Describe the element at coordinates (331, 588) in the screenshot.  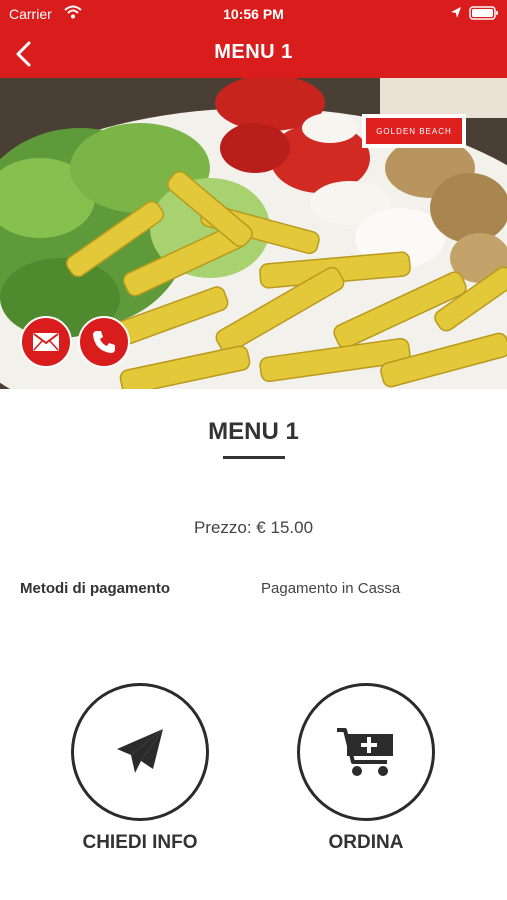
I see `payment-methods-value: Pagamento in Cassa` at that location.